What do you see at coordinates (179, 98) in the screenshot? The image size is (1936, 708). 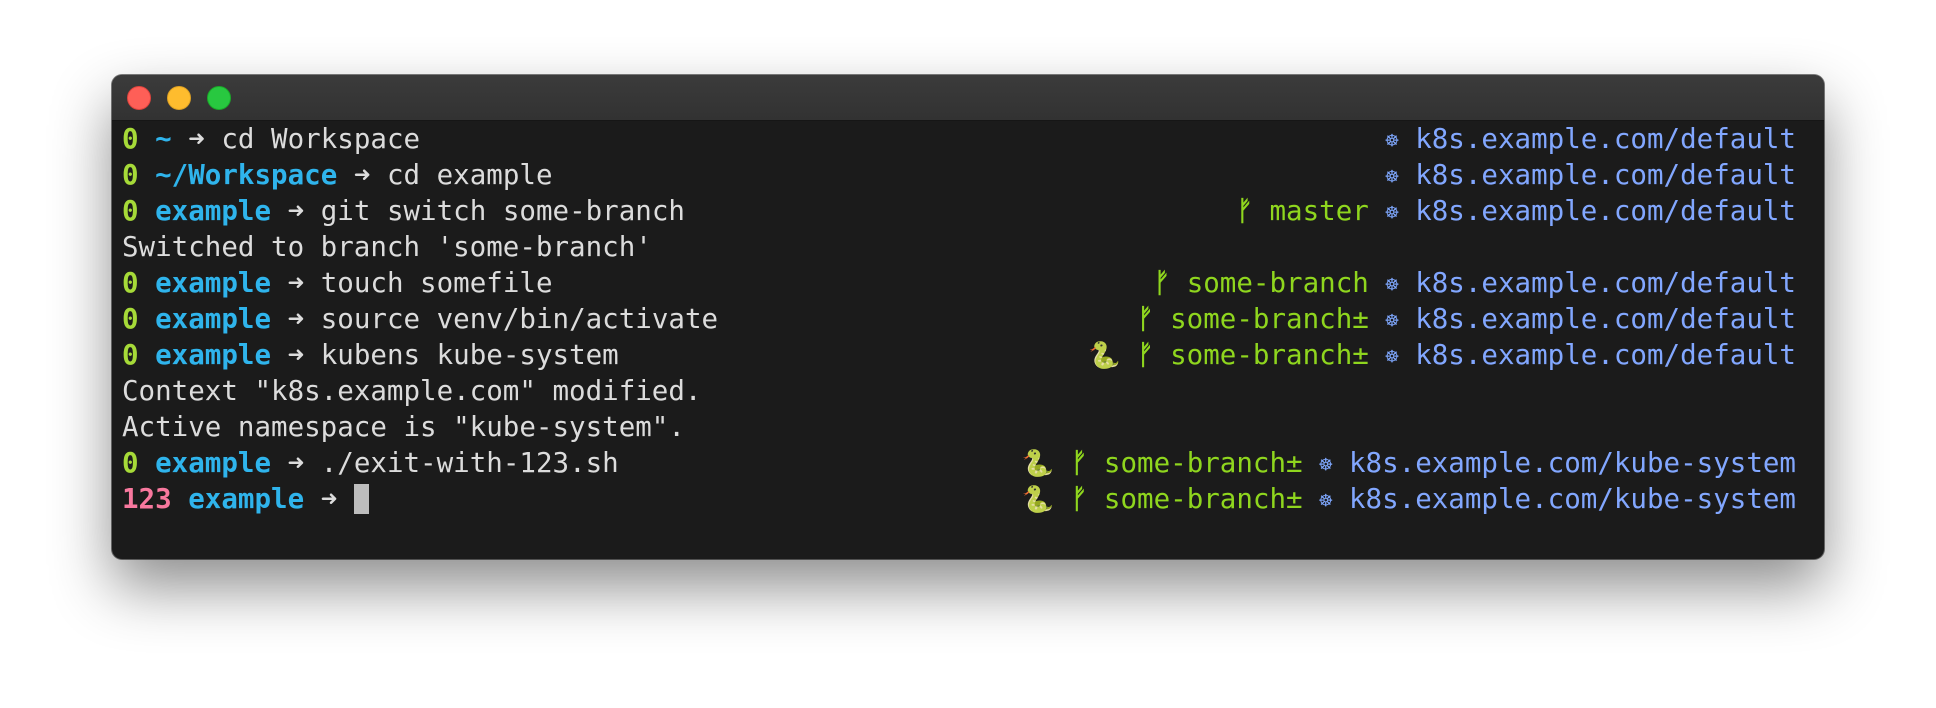 I see `minimize-button` at bounding box center [179, 98].